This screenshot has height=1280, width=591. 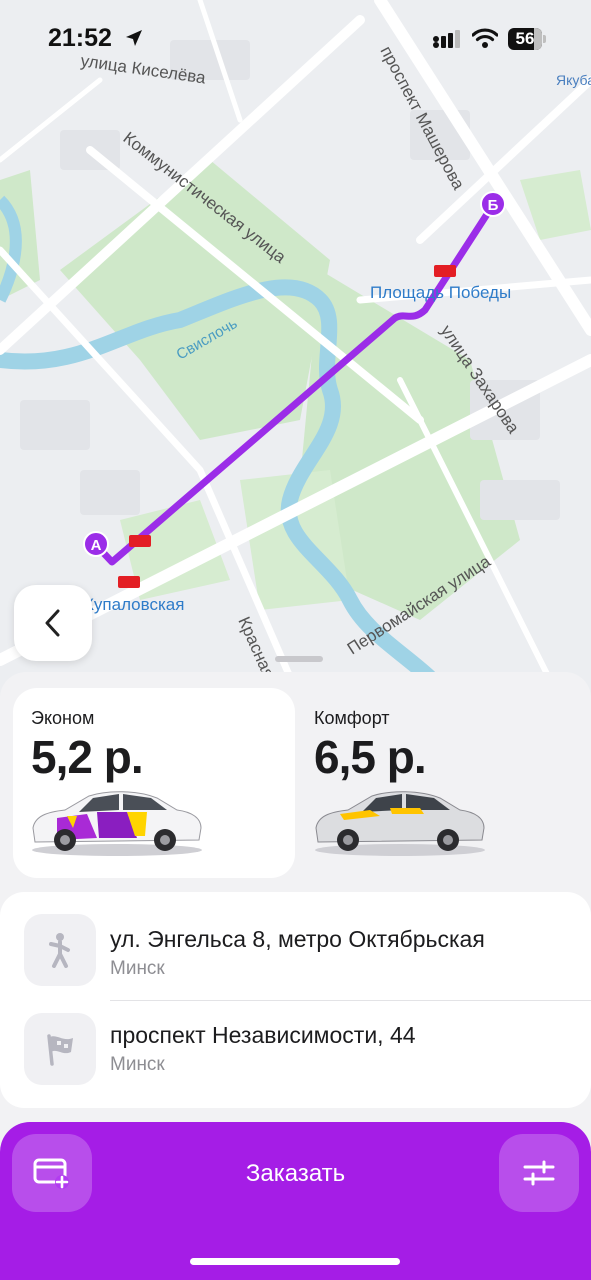 I want to click on route-point-b: Б, so click(x=493, y=204).